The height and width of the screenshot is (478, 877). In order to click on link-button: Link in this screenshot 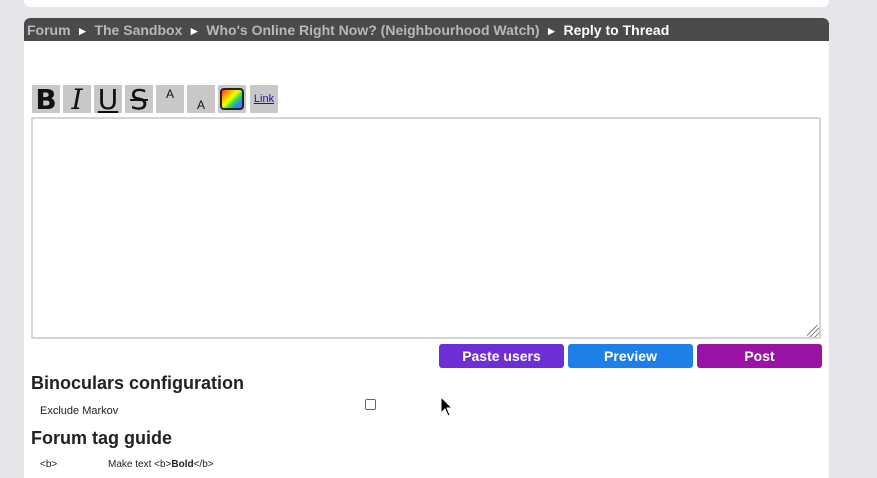, I will do `click(264, 99)`.